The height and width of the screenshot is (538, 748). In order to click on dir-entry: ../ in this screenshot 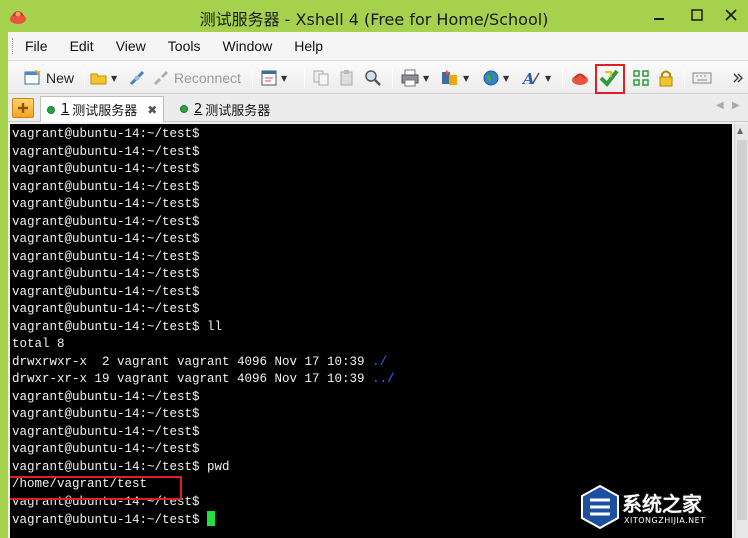, I will do `click(383, 379)`.